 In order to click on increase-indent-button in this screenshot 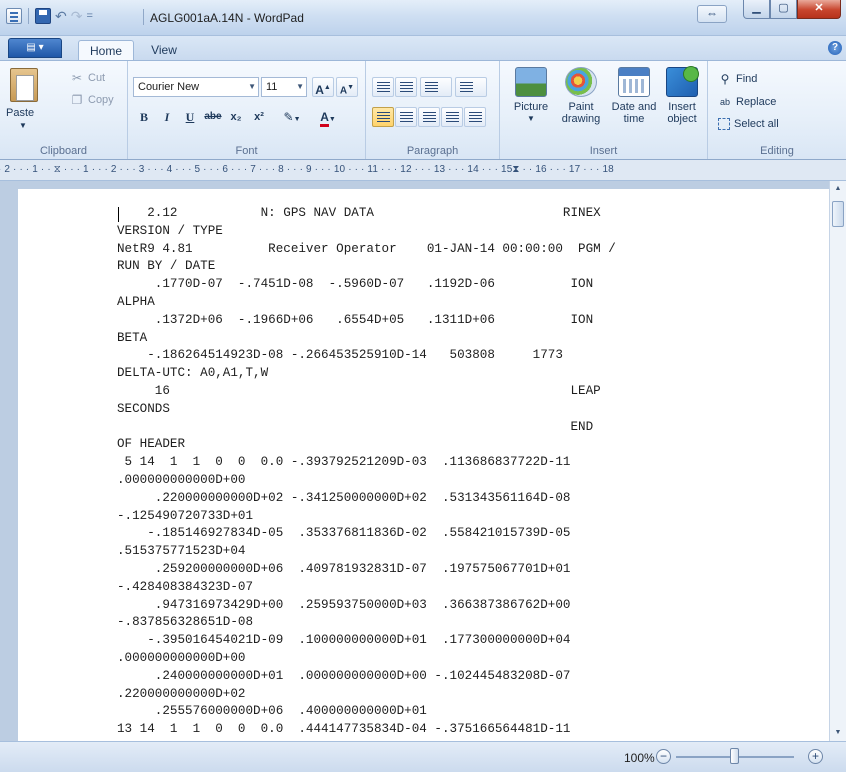, I will do `click(406, 87)`.